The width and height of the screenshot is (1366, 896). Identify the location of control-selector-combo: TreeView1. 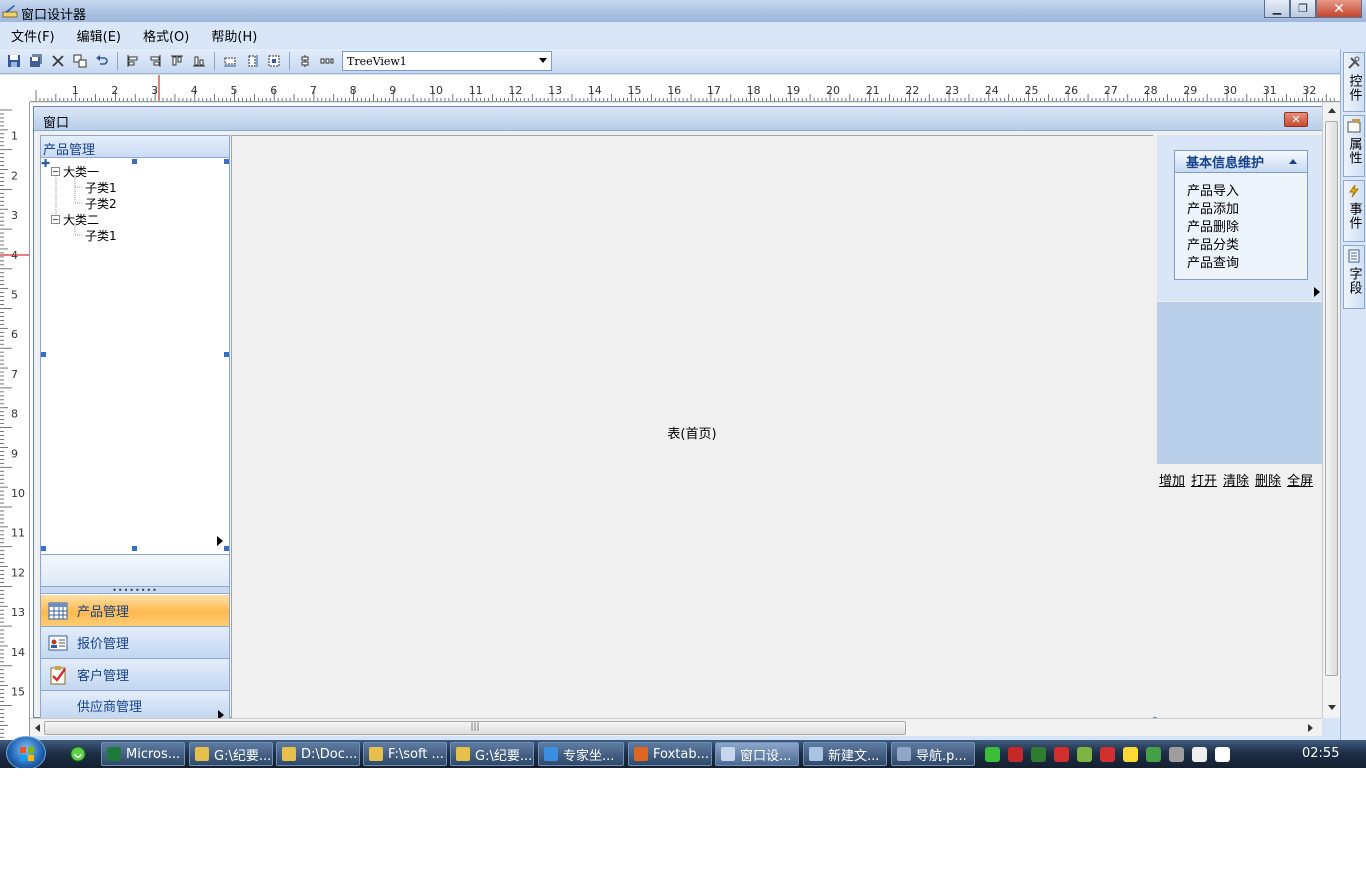
(447, 61).